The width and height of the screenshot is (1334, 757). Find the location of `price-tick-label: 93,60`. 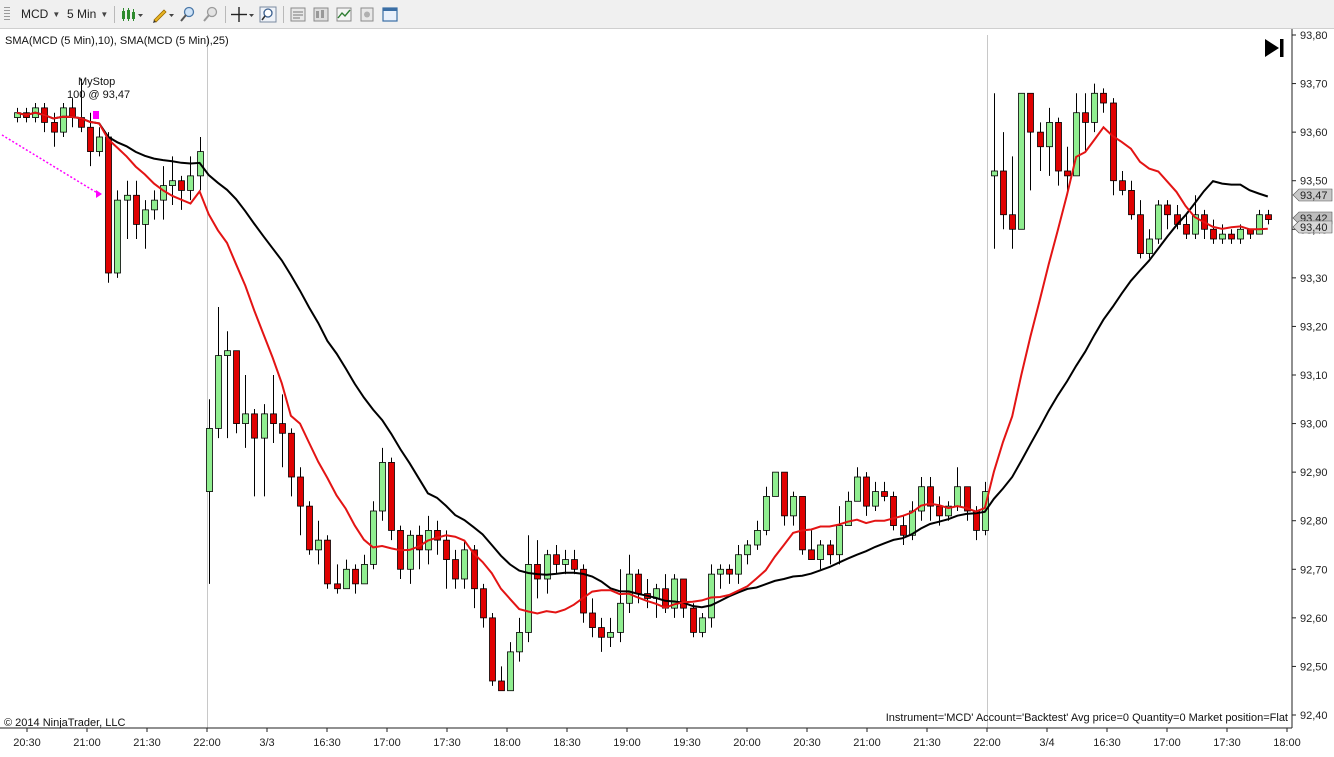

price-tick-label: 93,60 is located at coordinates (1314, 133).